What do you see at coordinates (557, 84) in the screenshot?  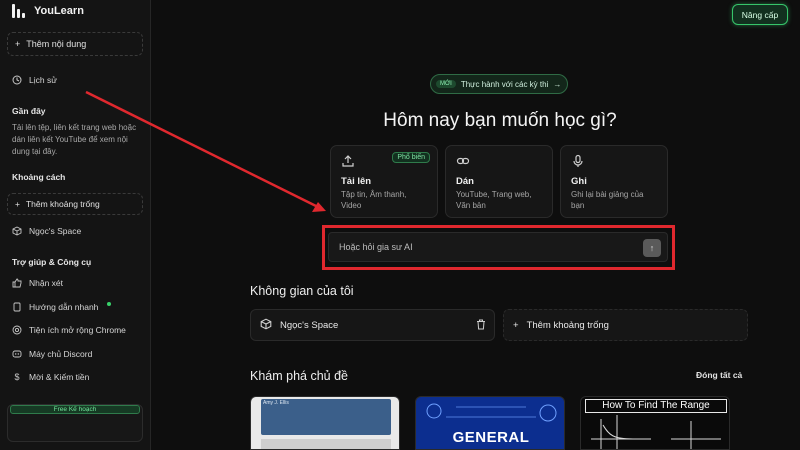 I see `arrow-right-icon: →` at bounding box center [557, 84].